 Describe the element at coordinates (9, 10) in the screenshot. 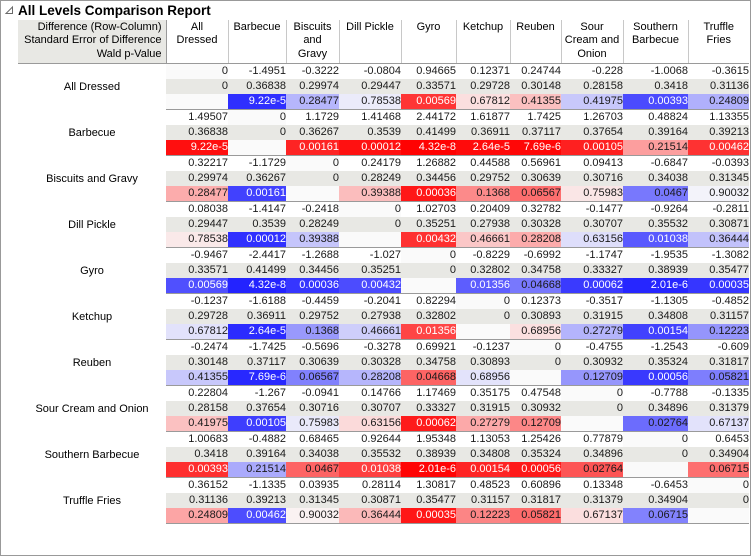

I see `triangle-collapse-icon` at that location.